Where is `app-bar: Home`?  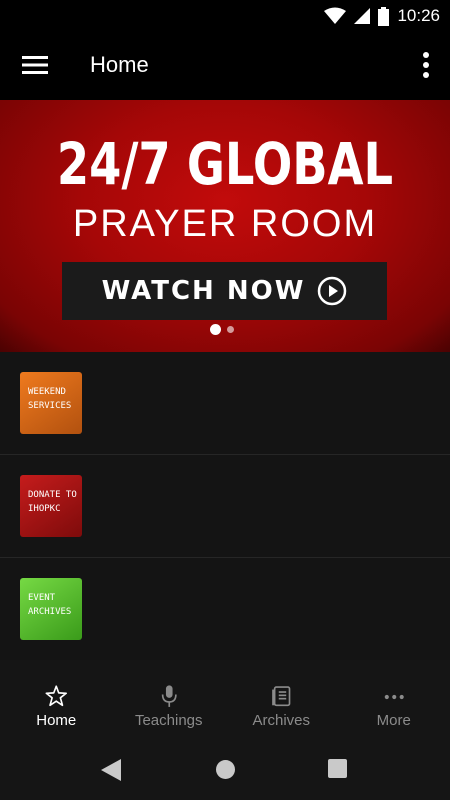
app-bar: Home is located at coordinates (225, 66).